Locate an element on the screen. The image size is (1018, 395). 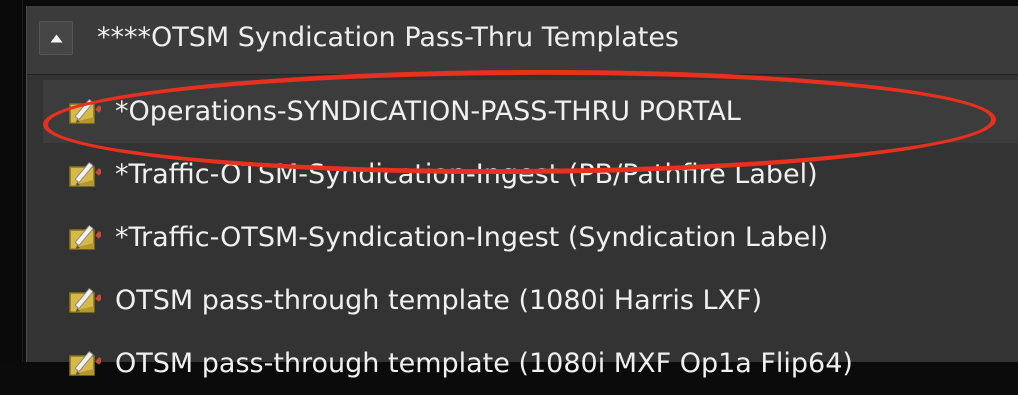
group-title: ****OTSM Syndication Pass-Thru Templates is located at coordinates (388, 37).